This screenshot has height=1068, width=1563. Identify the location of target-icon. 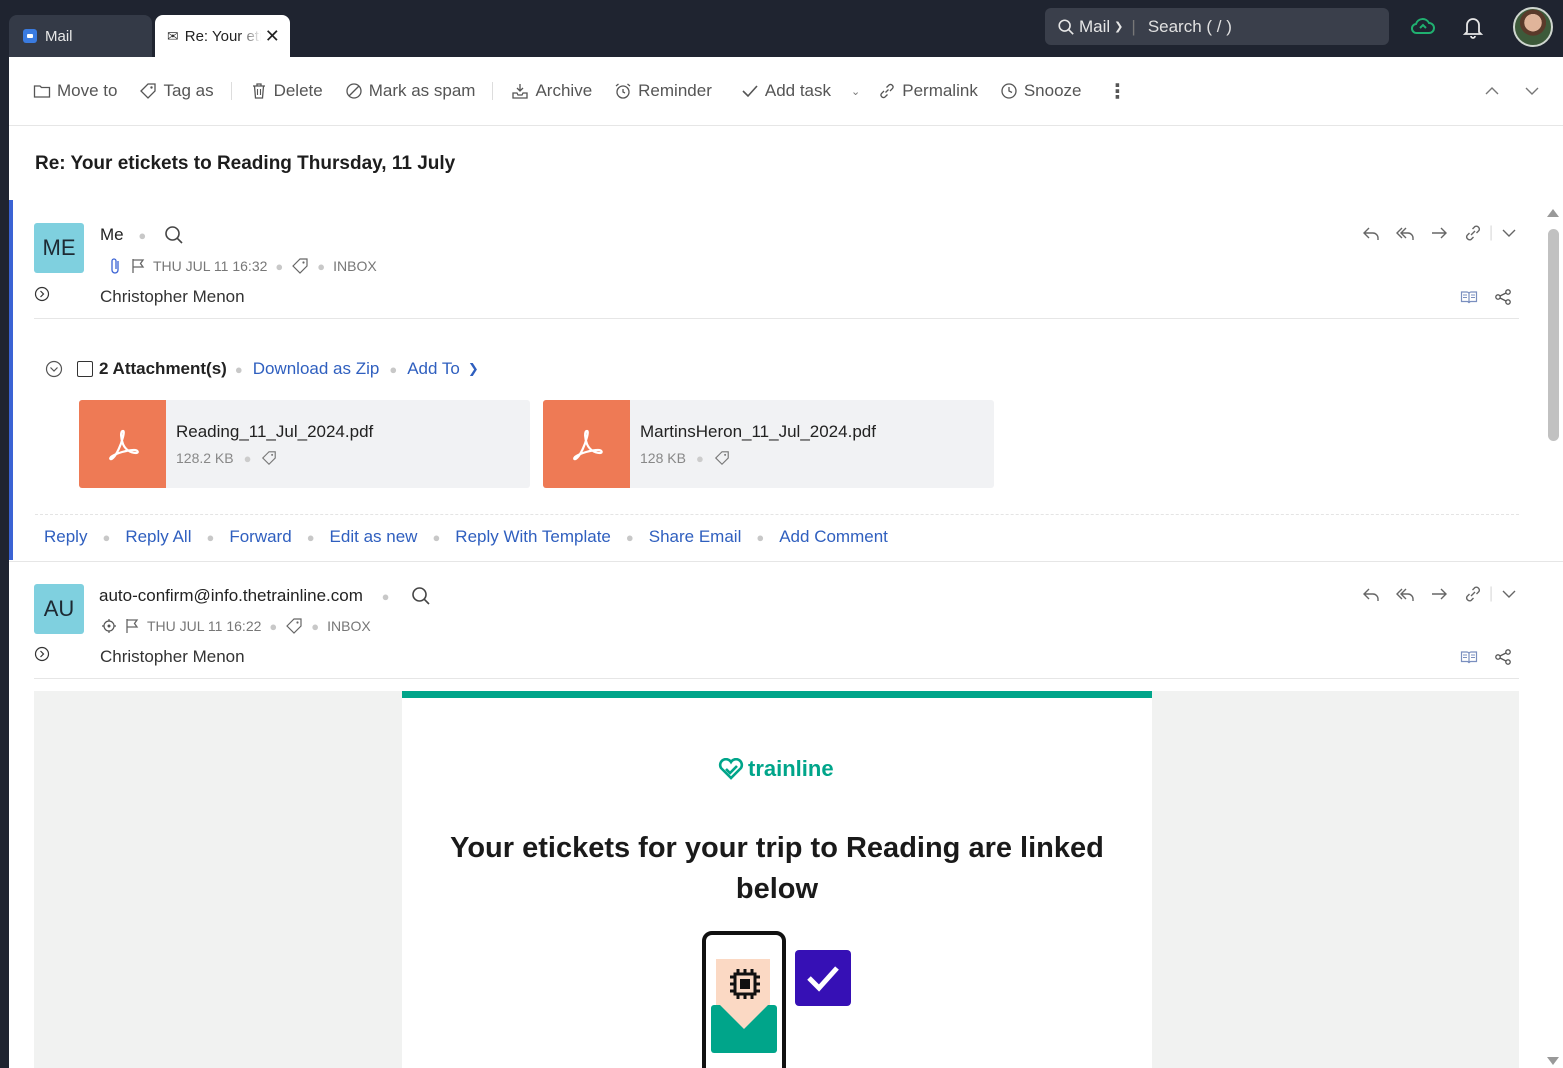
(109, 626).